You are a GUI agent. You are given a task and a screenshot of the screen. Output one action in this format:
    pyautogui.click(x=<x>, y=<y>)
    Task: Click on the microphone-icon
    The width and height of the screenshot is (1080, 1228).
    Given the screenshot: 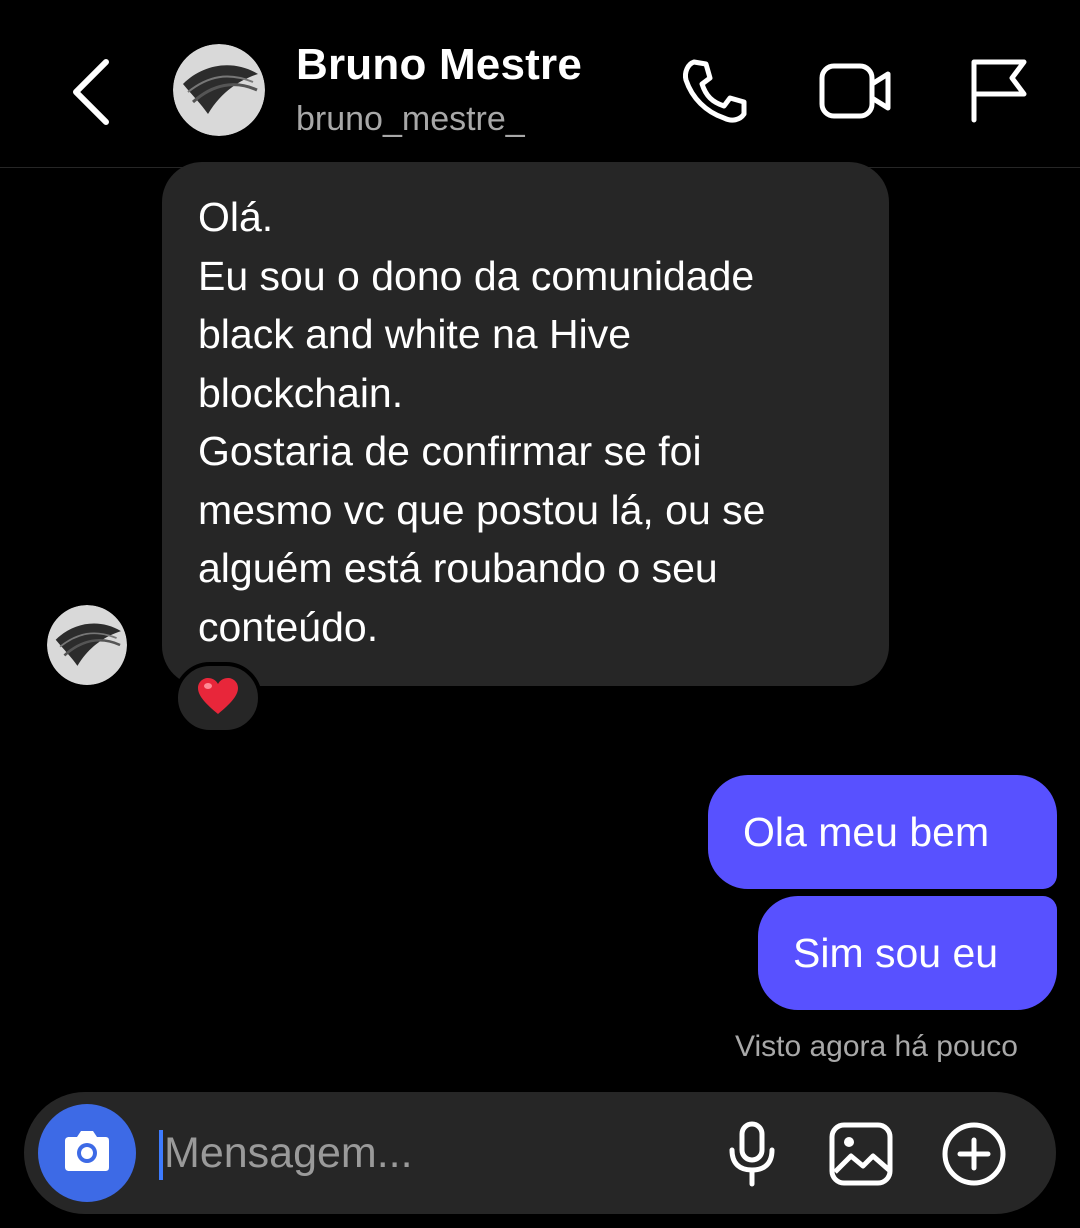 What is the action you would take?
    pyautogui.click(x=752, y=1154)
    